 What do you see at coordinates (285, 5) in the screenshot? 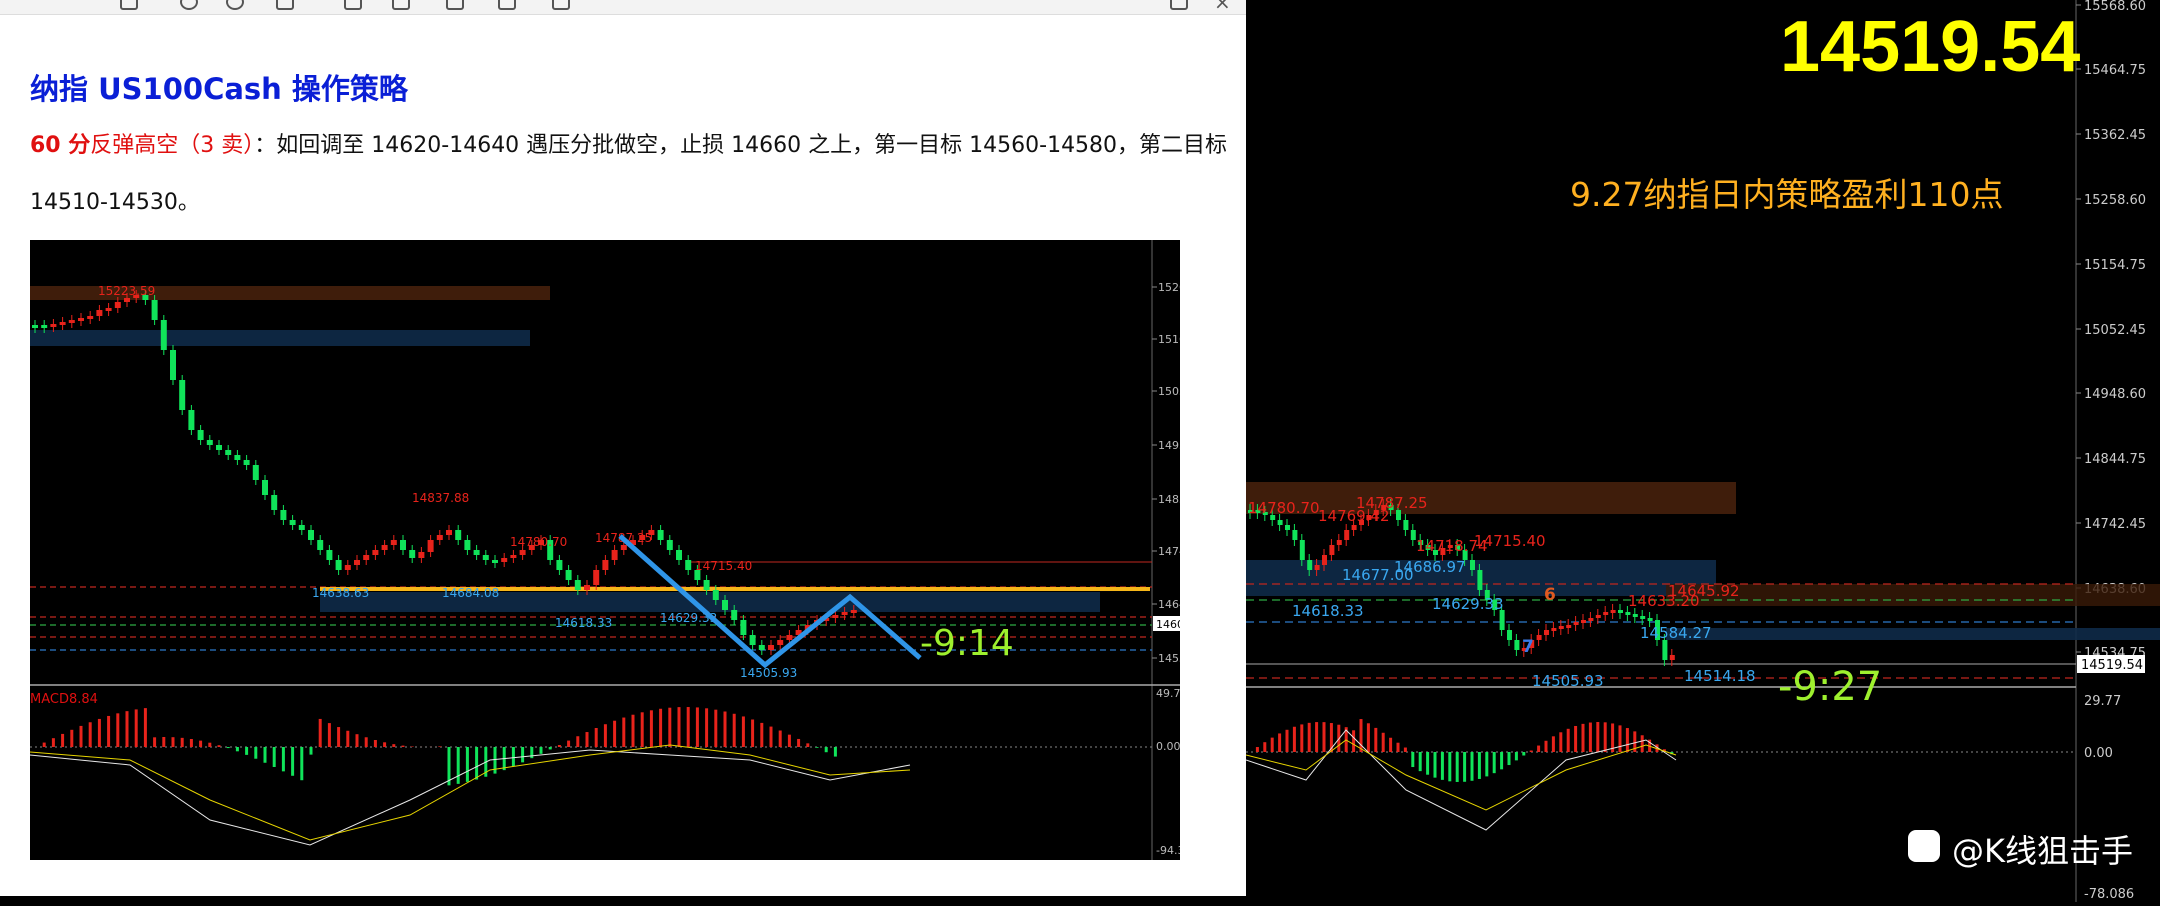
I see `fit-icon` at bounding box center [285, 5].